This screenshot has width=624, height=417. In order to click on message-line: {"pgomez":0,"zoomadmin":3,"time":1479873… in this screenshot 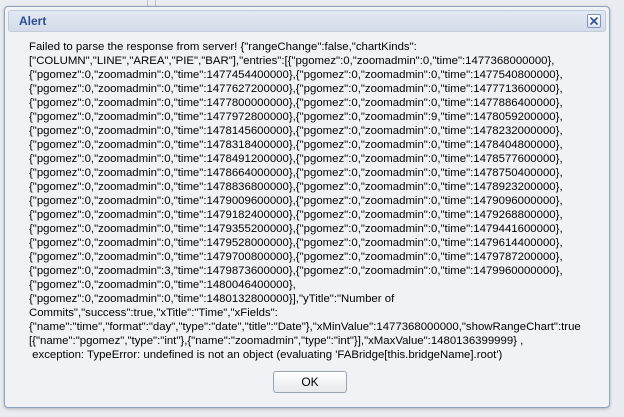, I will do `click(296, 271)`.